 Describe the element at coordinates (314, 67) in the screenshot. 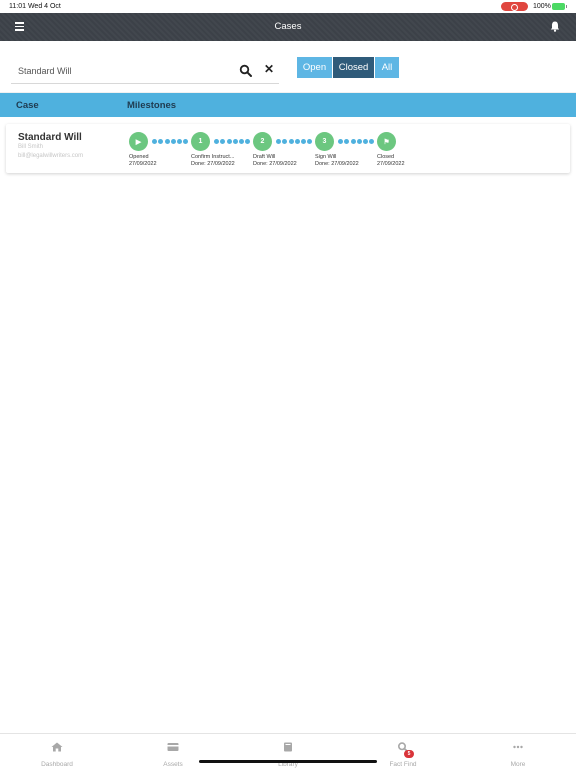

I see `filter-open-button: Open` at that location.